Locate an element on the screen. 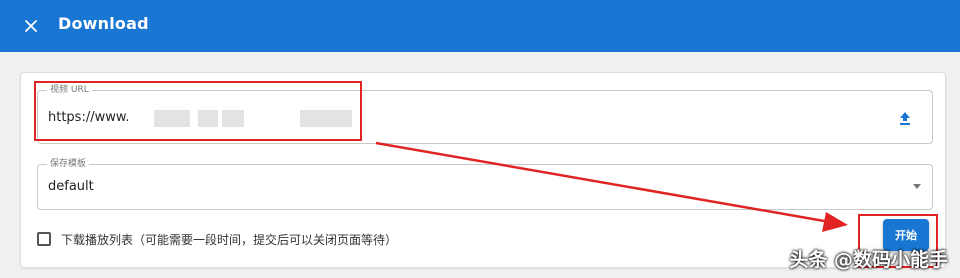 The height and width of the screenshot is (278, 960). watermark: 头条 @数码小能手 is located at coordinates (868, 260).